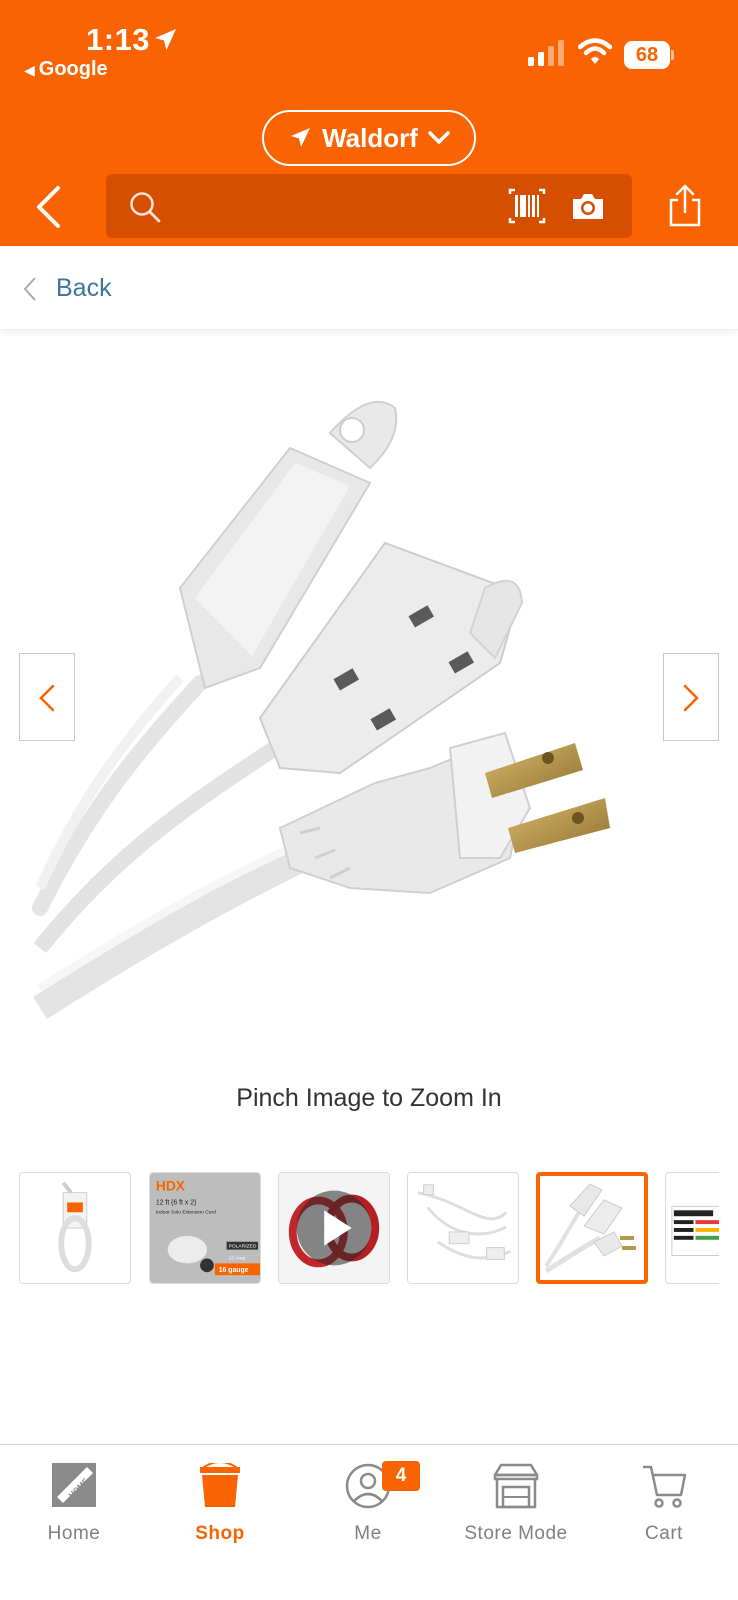 The height and width of the screenshot is (1600, 738). Describe the element at coordinates (326, 206) in the screenshot. I see `search-input` at that location.